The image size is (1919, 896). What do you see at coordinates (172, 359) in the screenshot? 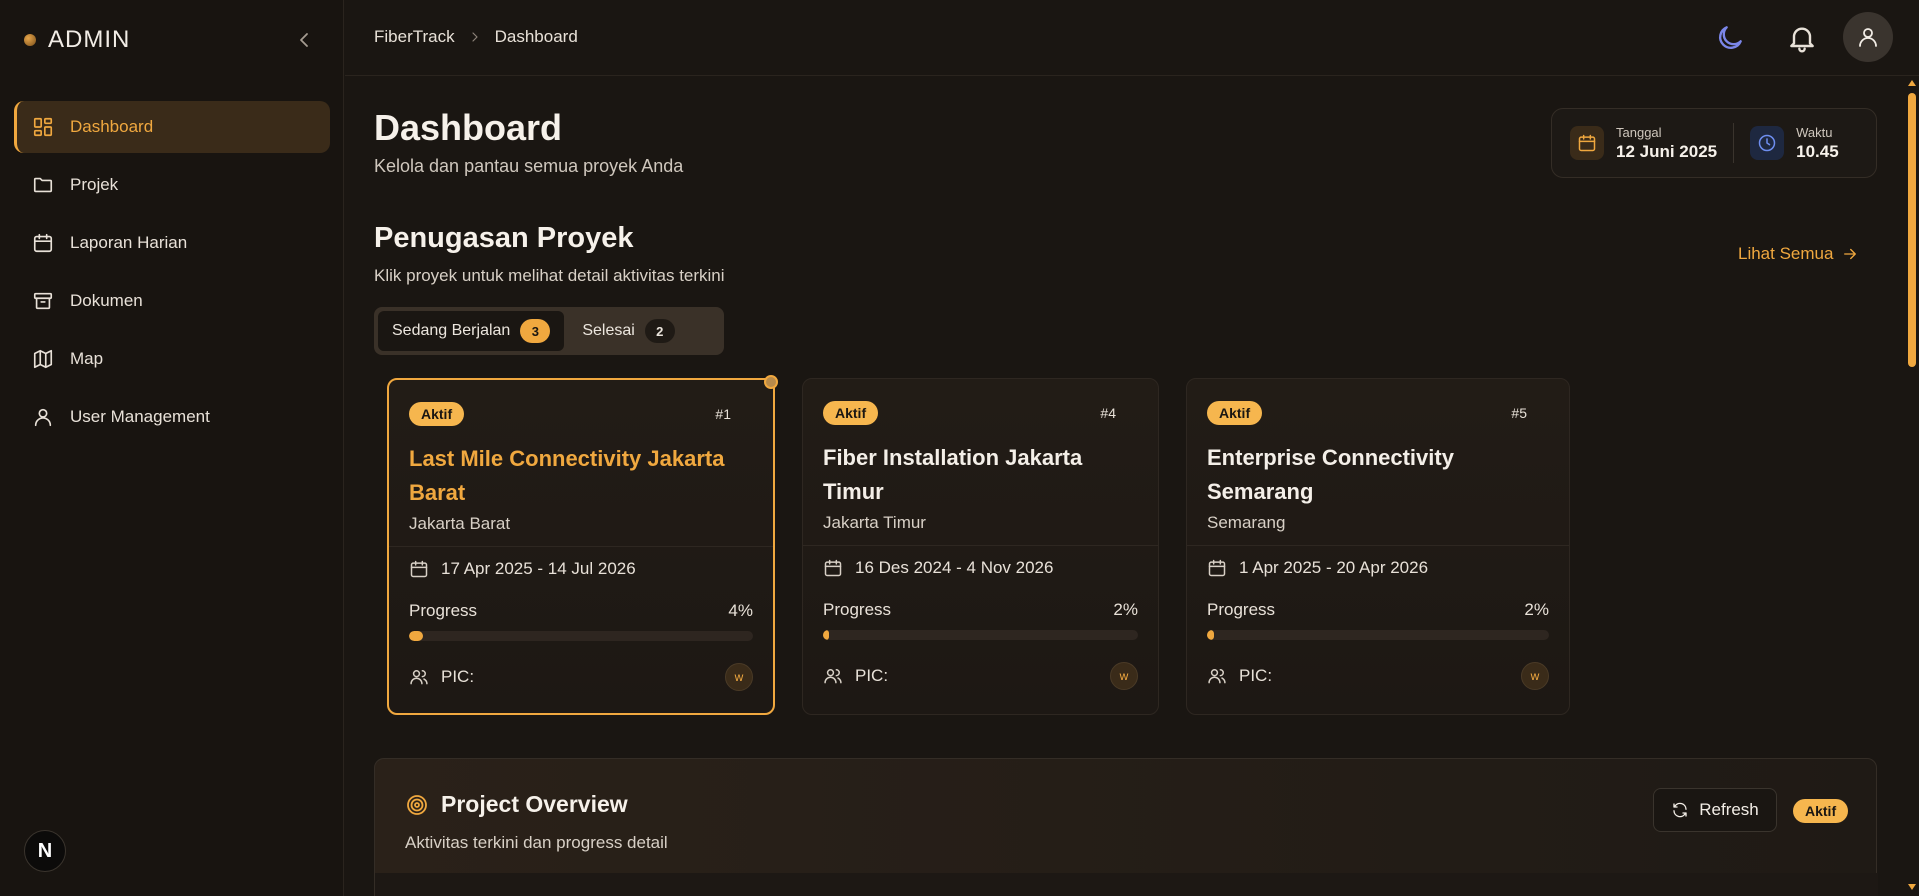
I see `sidebar-item-map: Map` at bounding box center [172, 359].